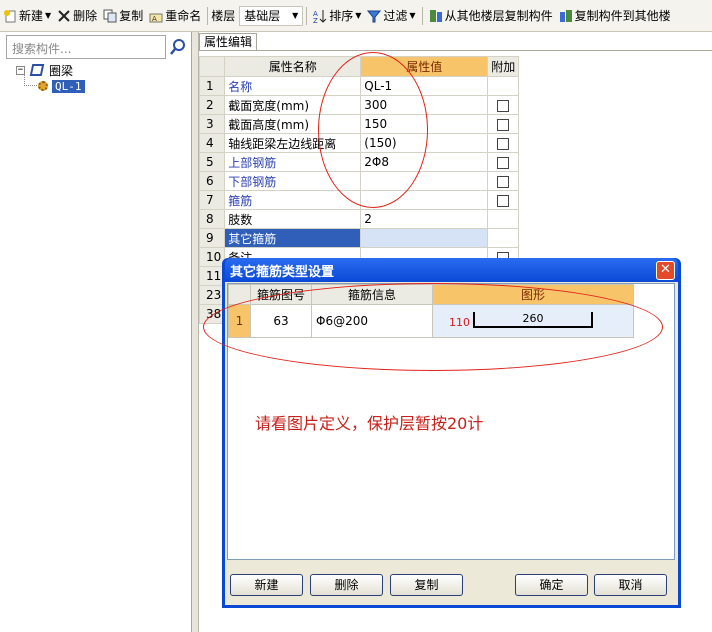 The width and height of the screenshot is (712, 632). Describe the element at coordinates (431, 294) in the screenshot. I see `stirrup-grid-header: 箍筋图号 箍筋信息 图形` at that location.